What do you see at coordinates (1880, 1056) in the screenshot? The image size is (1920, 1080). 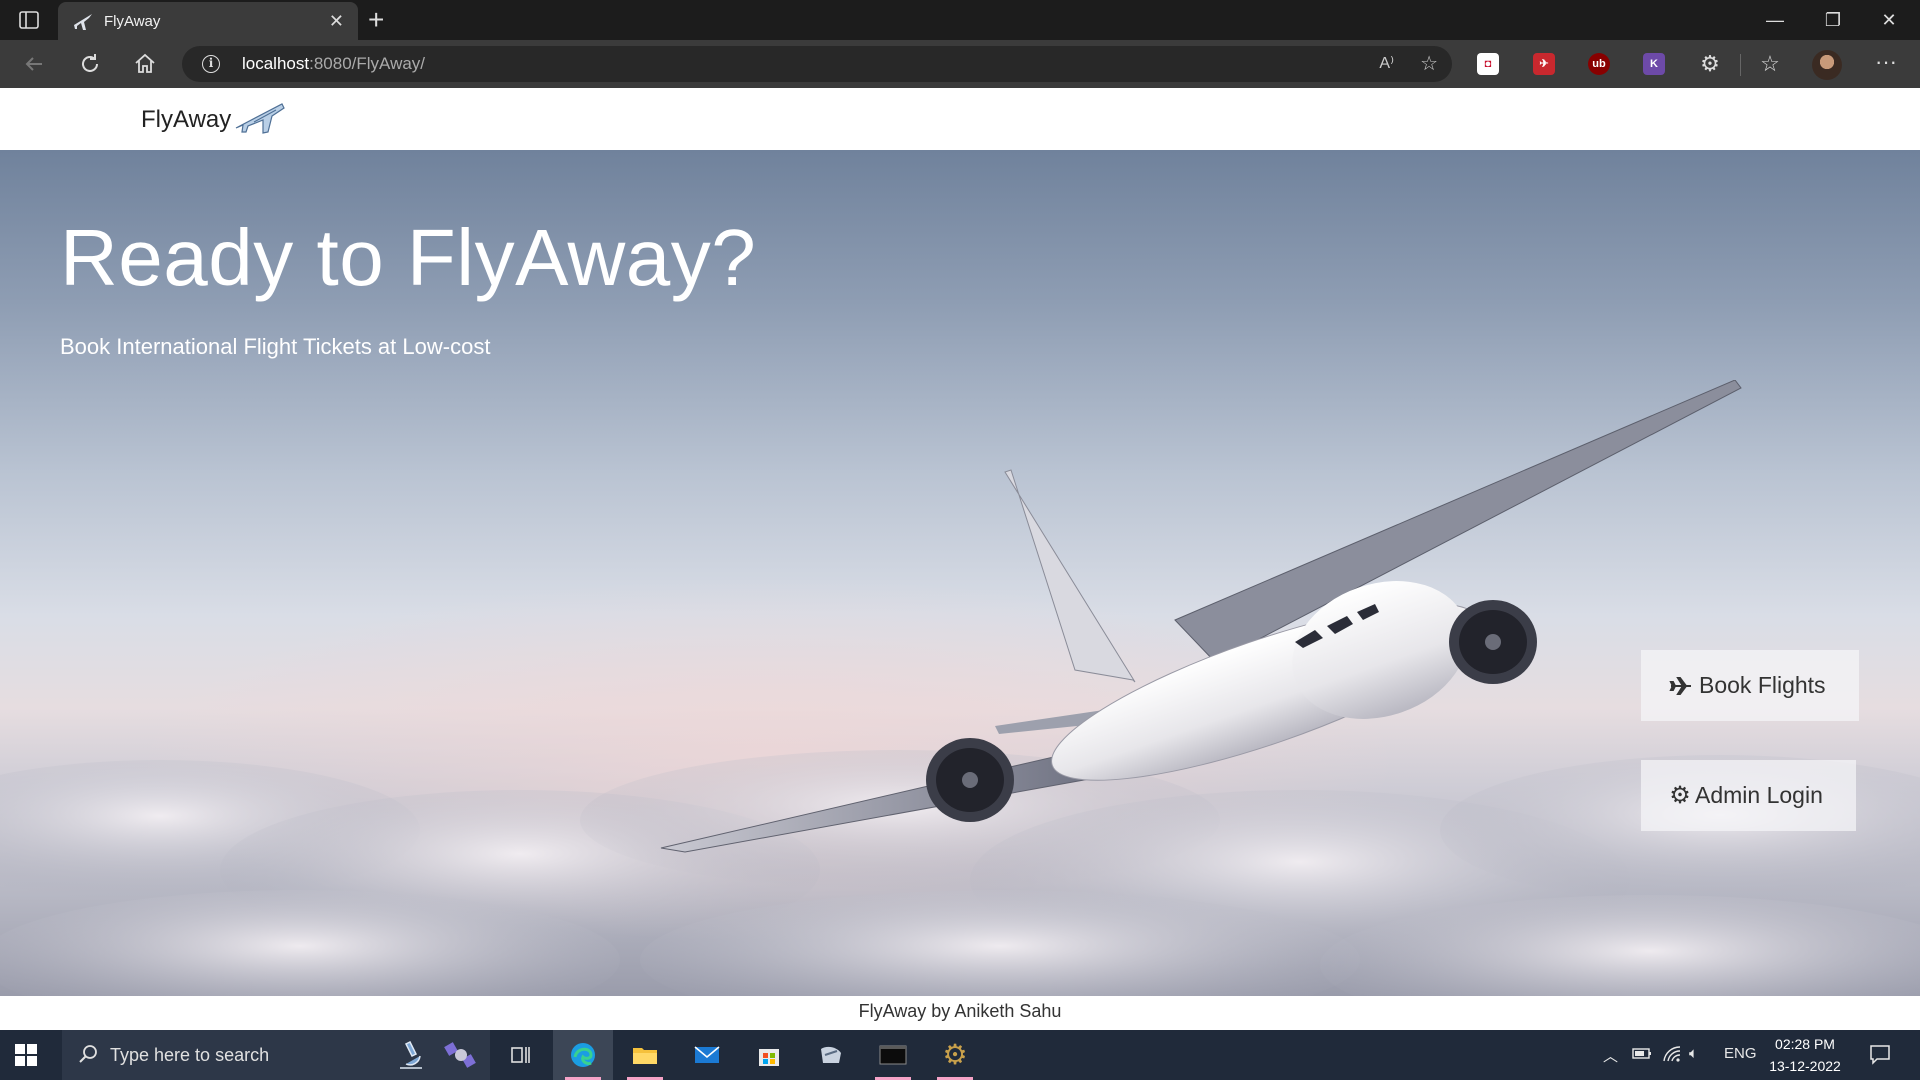 I see `notifications-icon` at bounding box center [1880, 1056].